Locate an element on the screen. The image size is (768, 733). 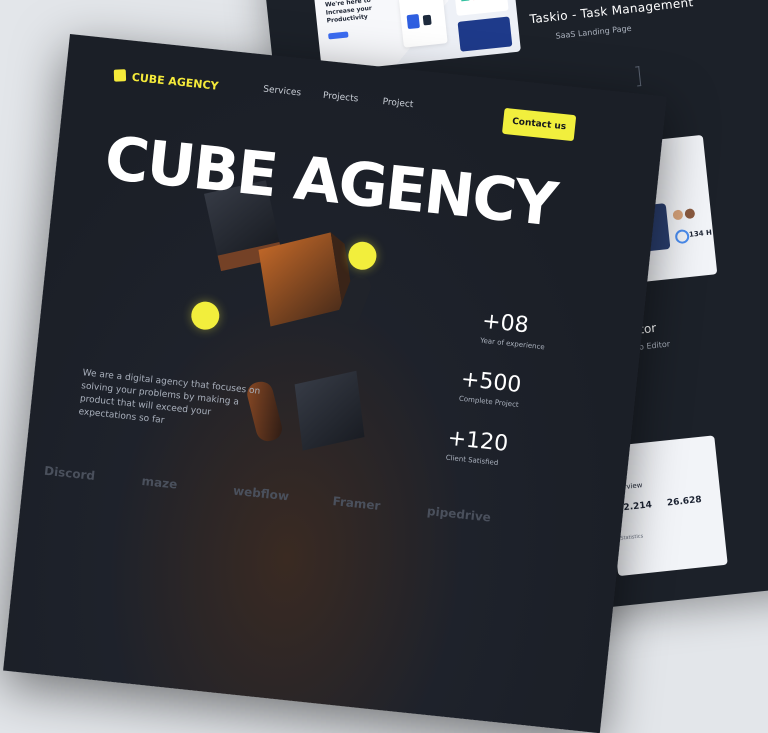
contact-button: Contact us is located at coordinates (539, 124).